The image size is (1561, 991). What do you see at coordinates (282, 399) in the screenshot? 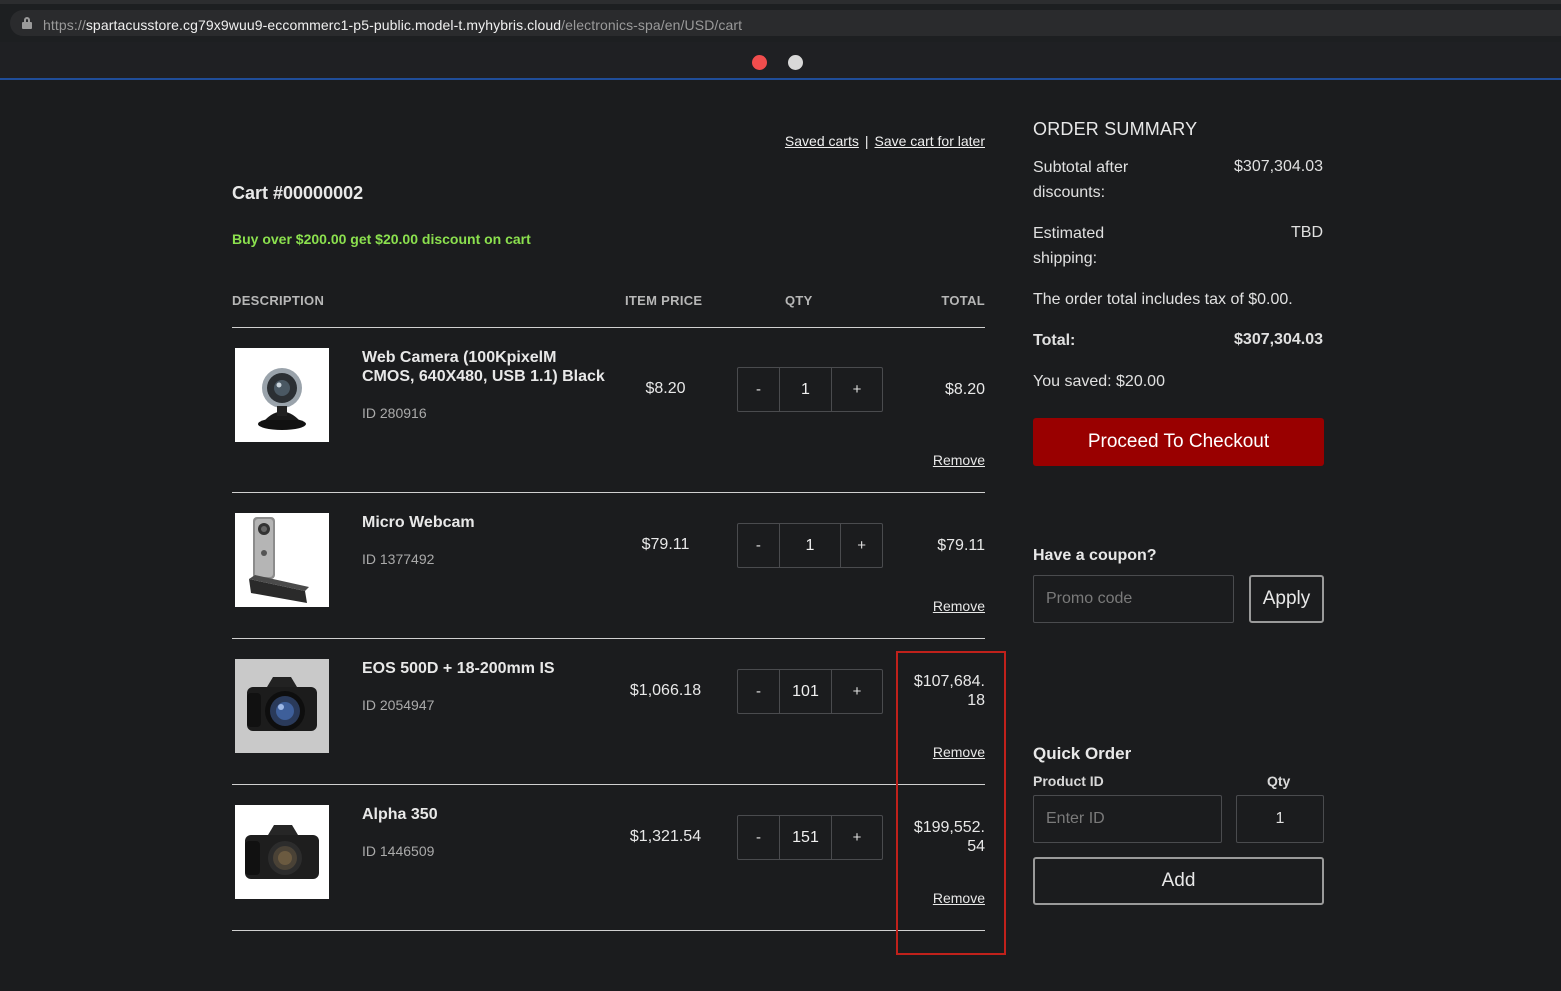
I see `webcam-icon` at bounding box center [282, 399].